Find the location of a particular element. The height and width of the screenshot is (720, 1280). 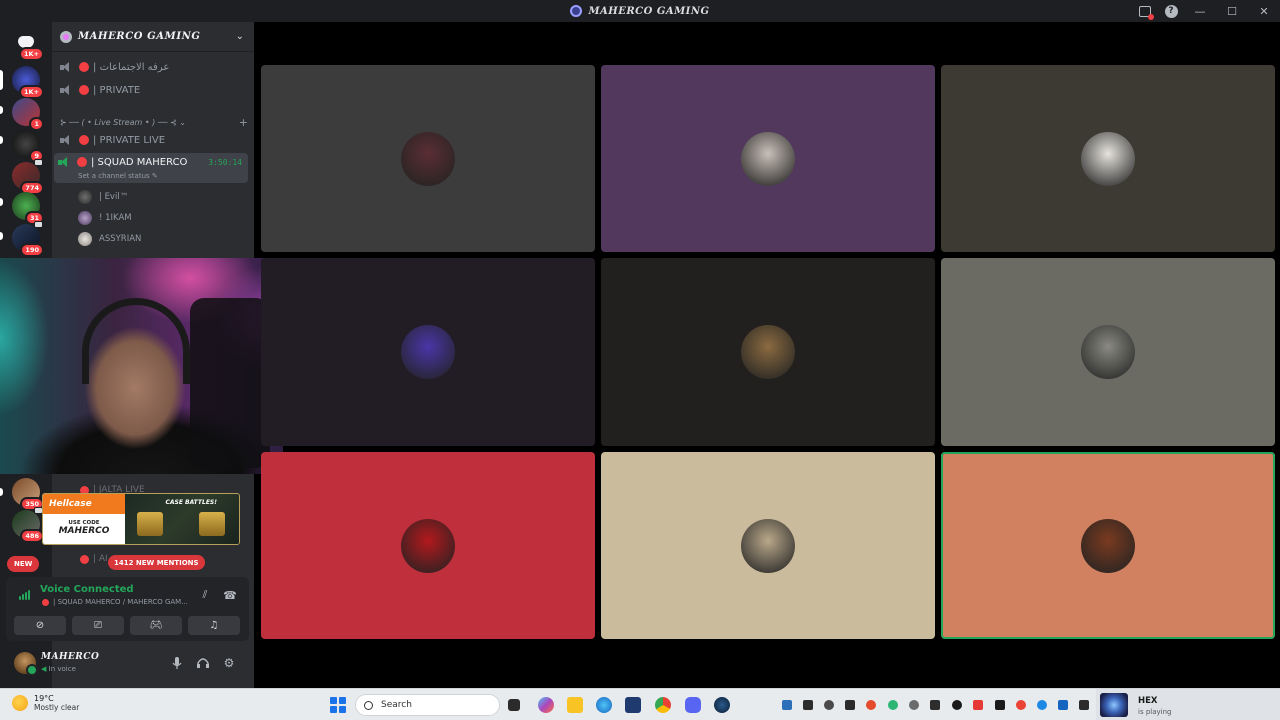

task-view-icon is located at coordinates (514, 705).